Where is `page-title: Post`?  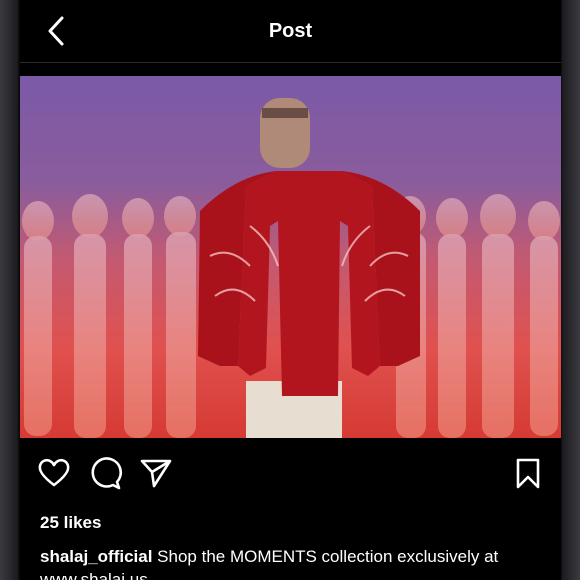
page-title: Post is located at coordinates (290, 31).